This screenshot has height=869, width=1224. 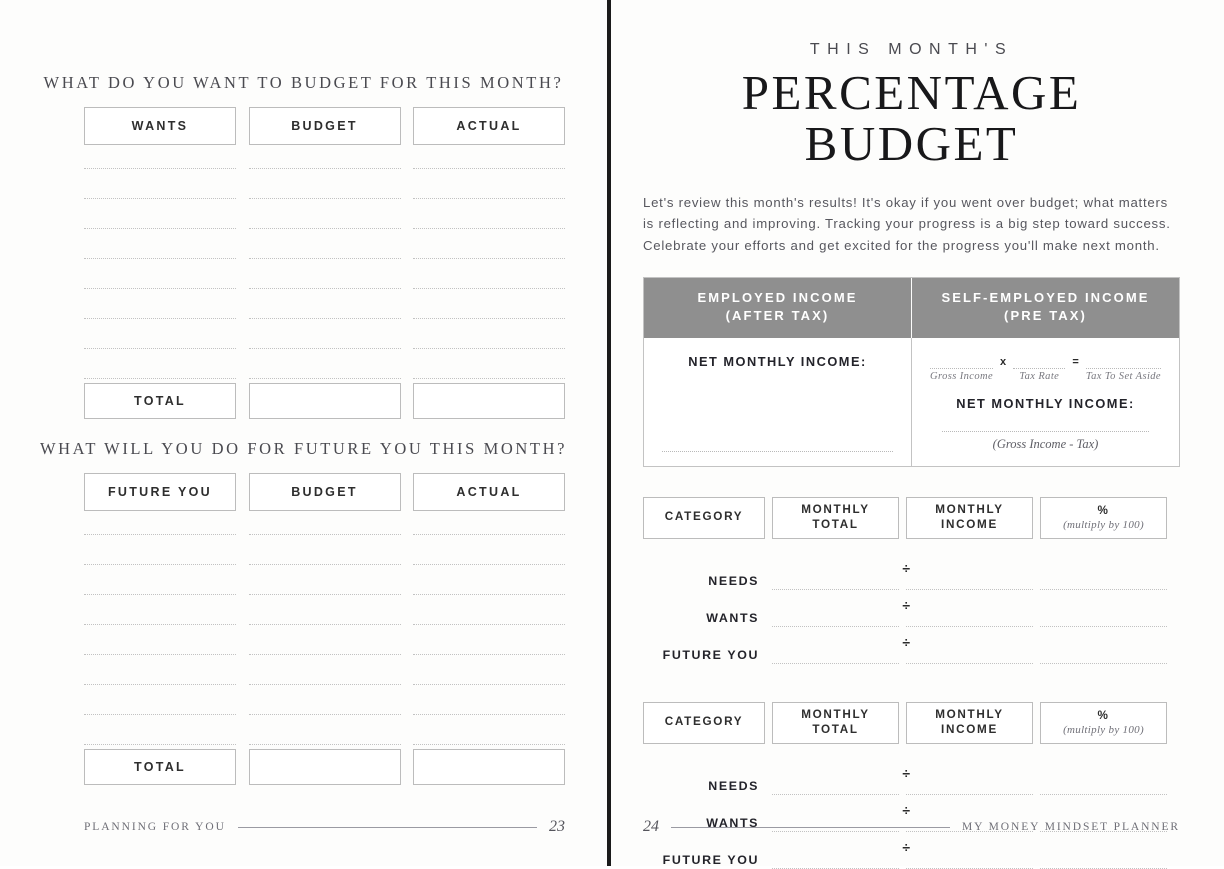 I want to click on pct2-needs-monthly-total-input: ÷, so click(x=841, y=780).